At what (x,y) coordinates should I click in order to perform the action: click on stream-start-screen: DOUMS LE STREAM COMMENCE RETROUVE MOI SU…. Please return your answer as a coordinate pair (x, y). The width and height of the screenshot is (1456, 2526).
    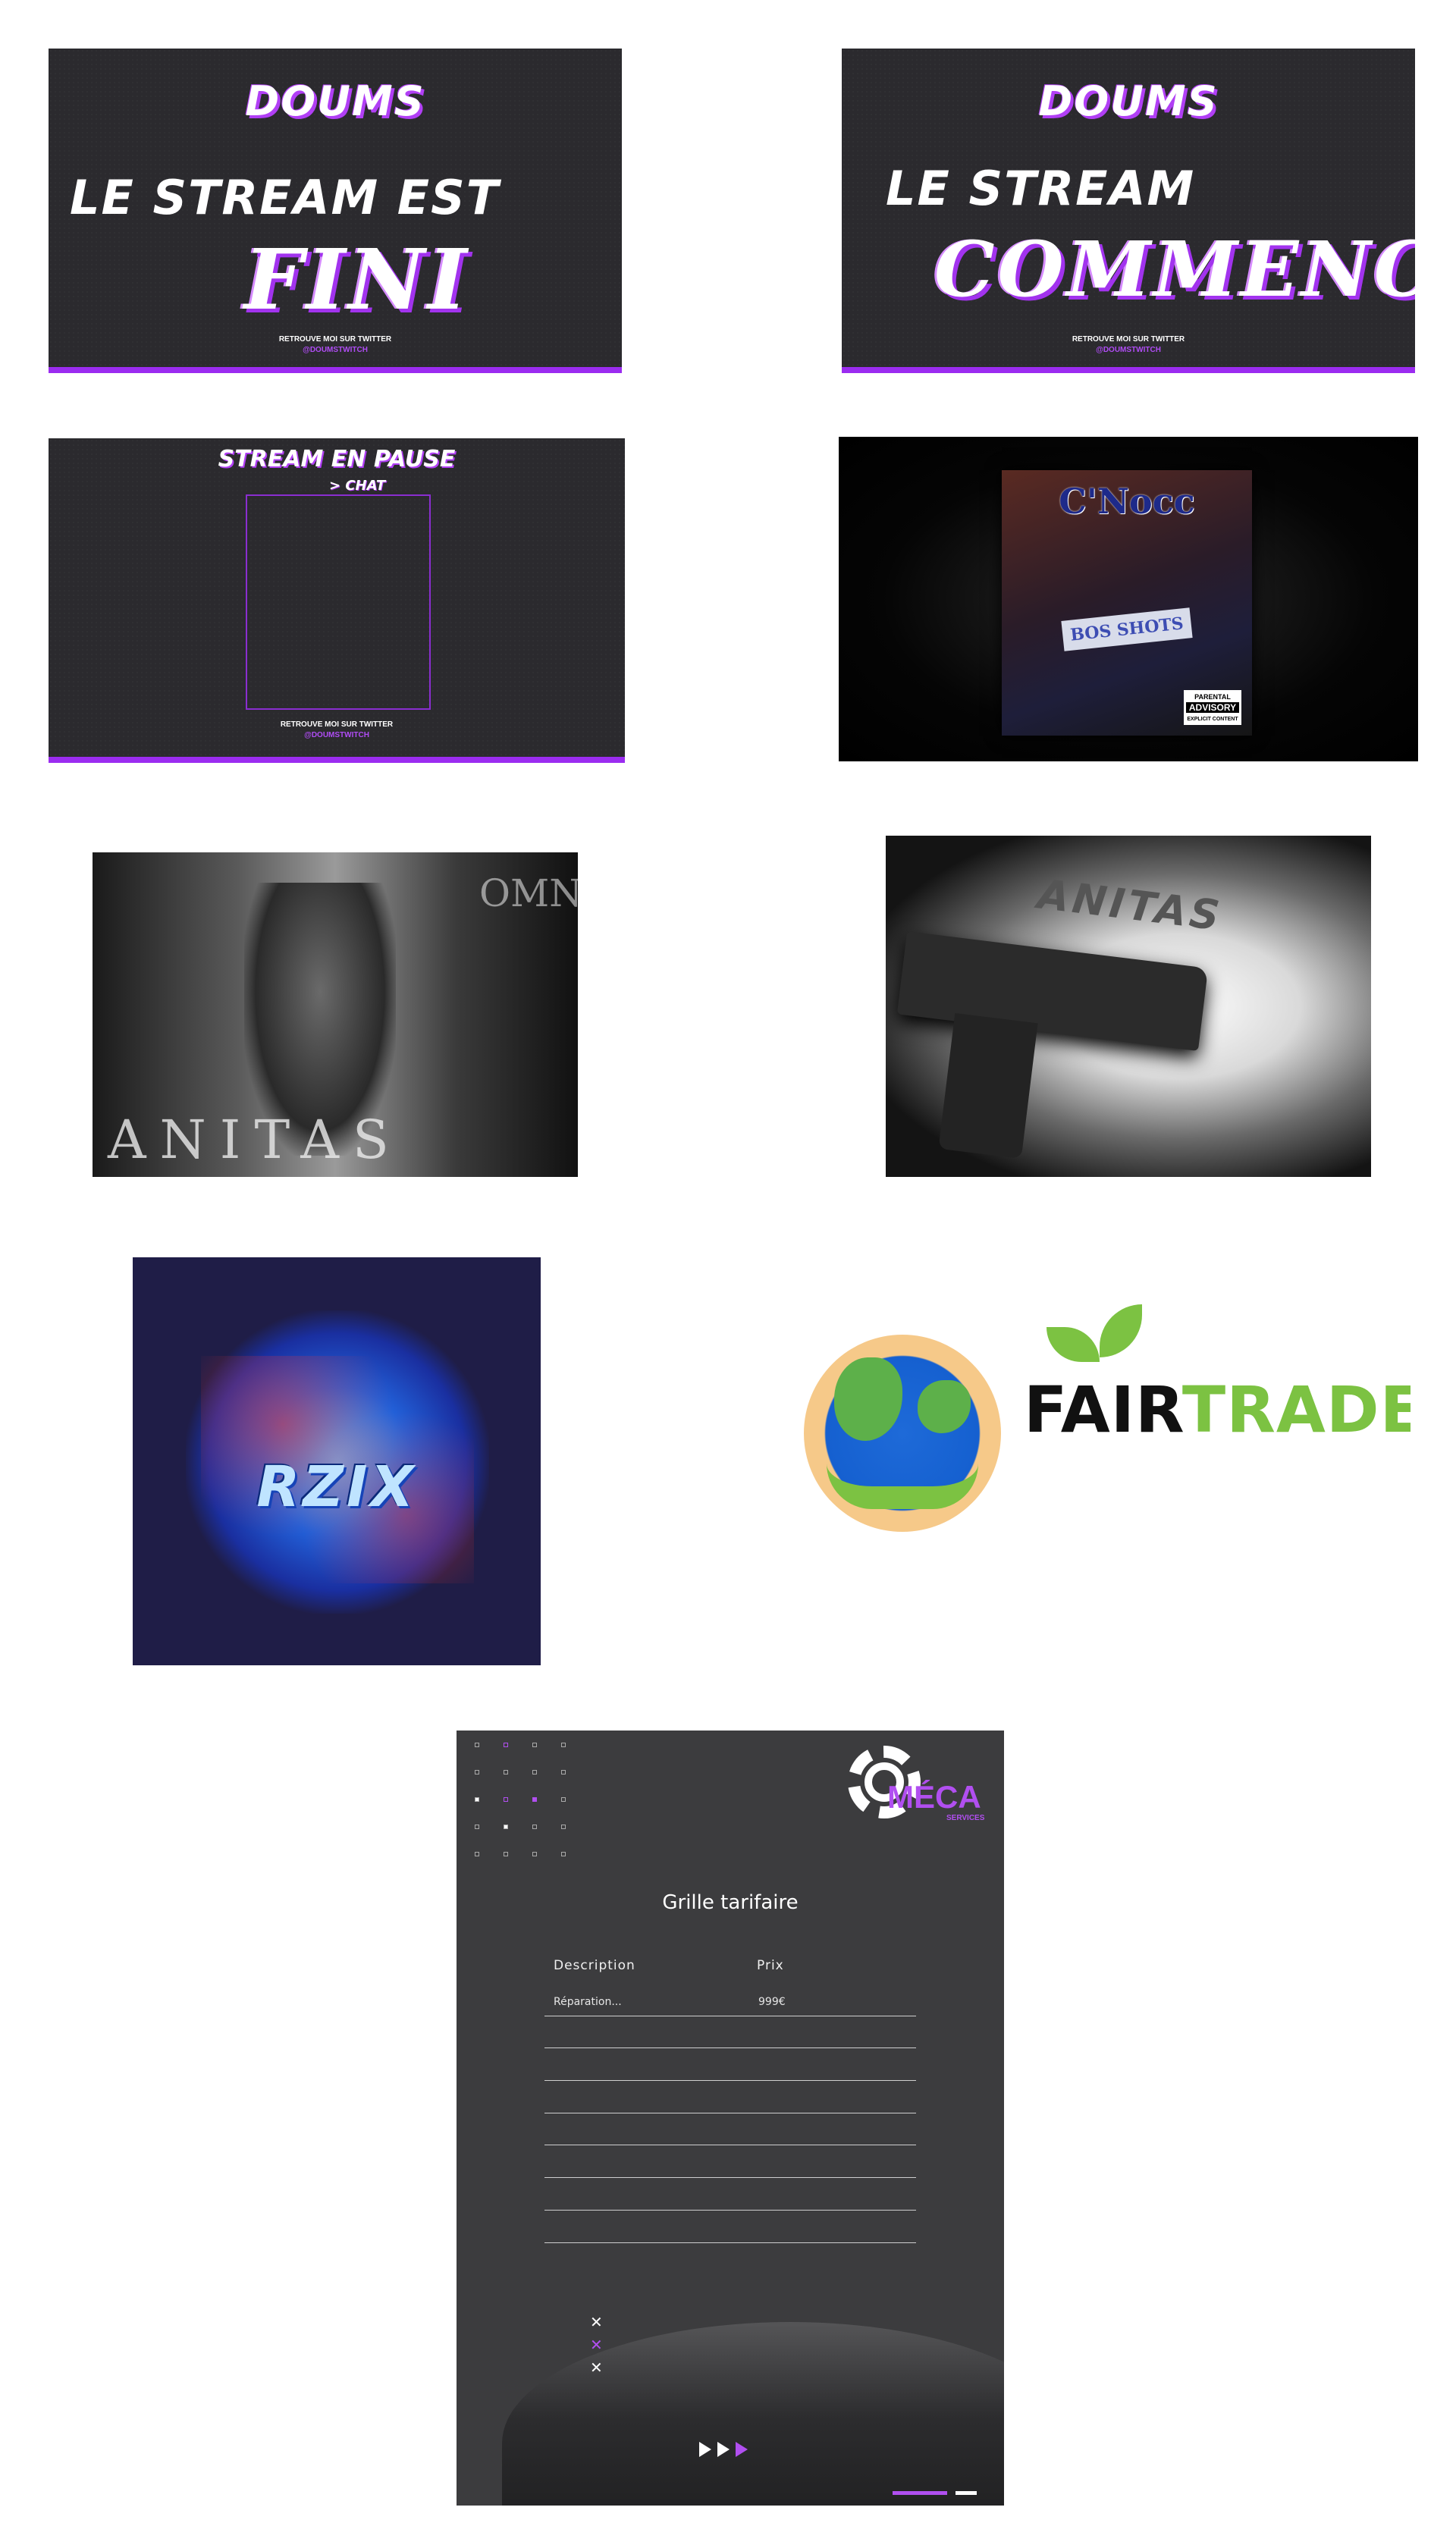
    Looking at the image, I should click on (1128, 211).